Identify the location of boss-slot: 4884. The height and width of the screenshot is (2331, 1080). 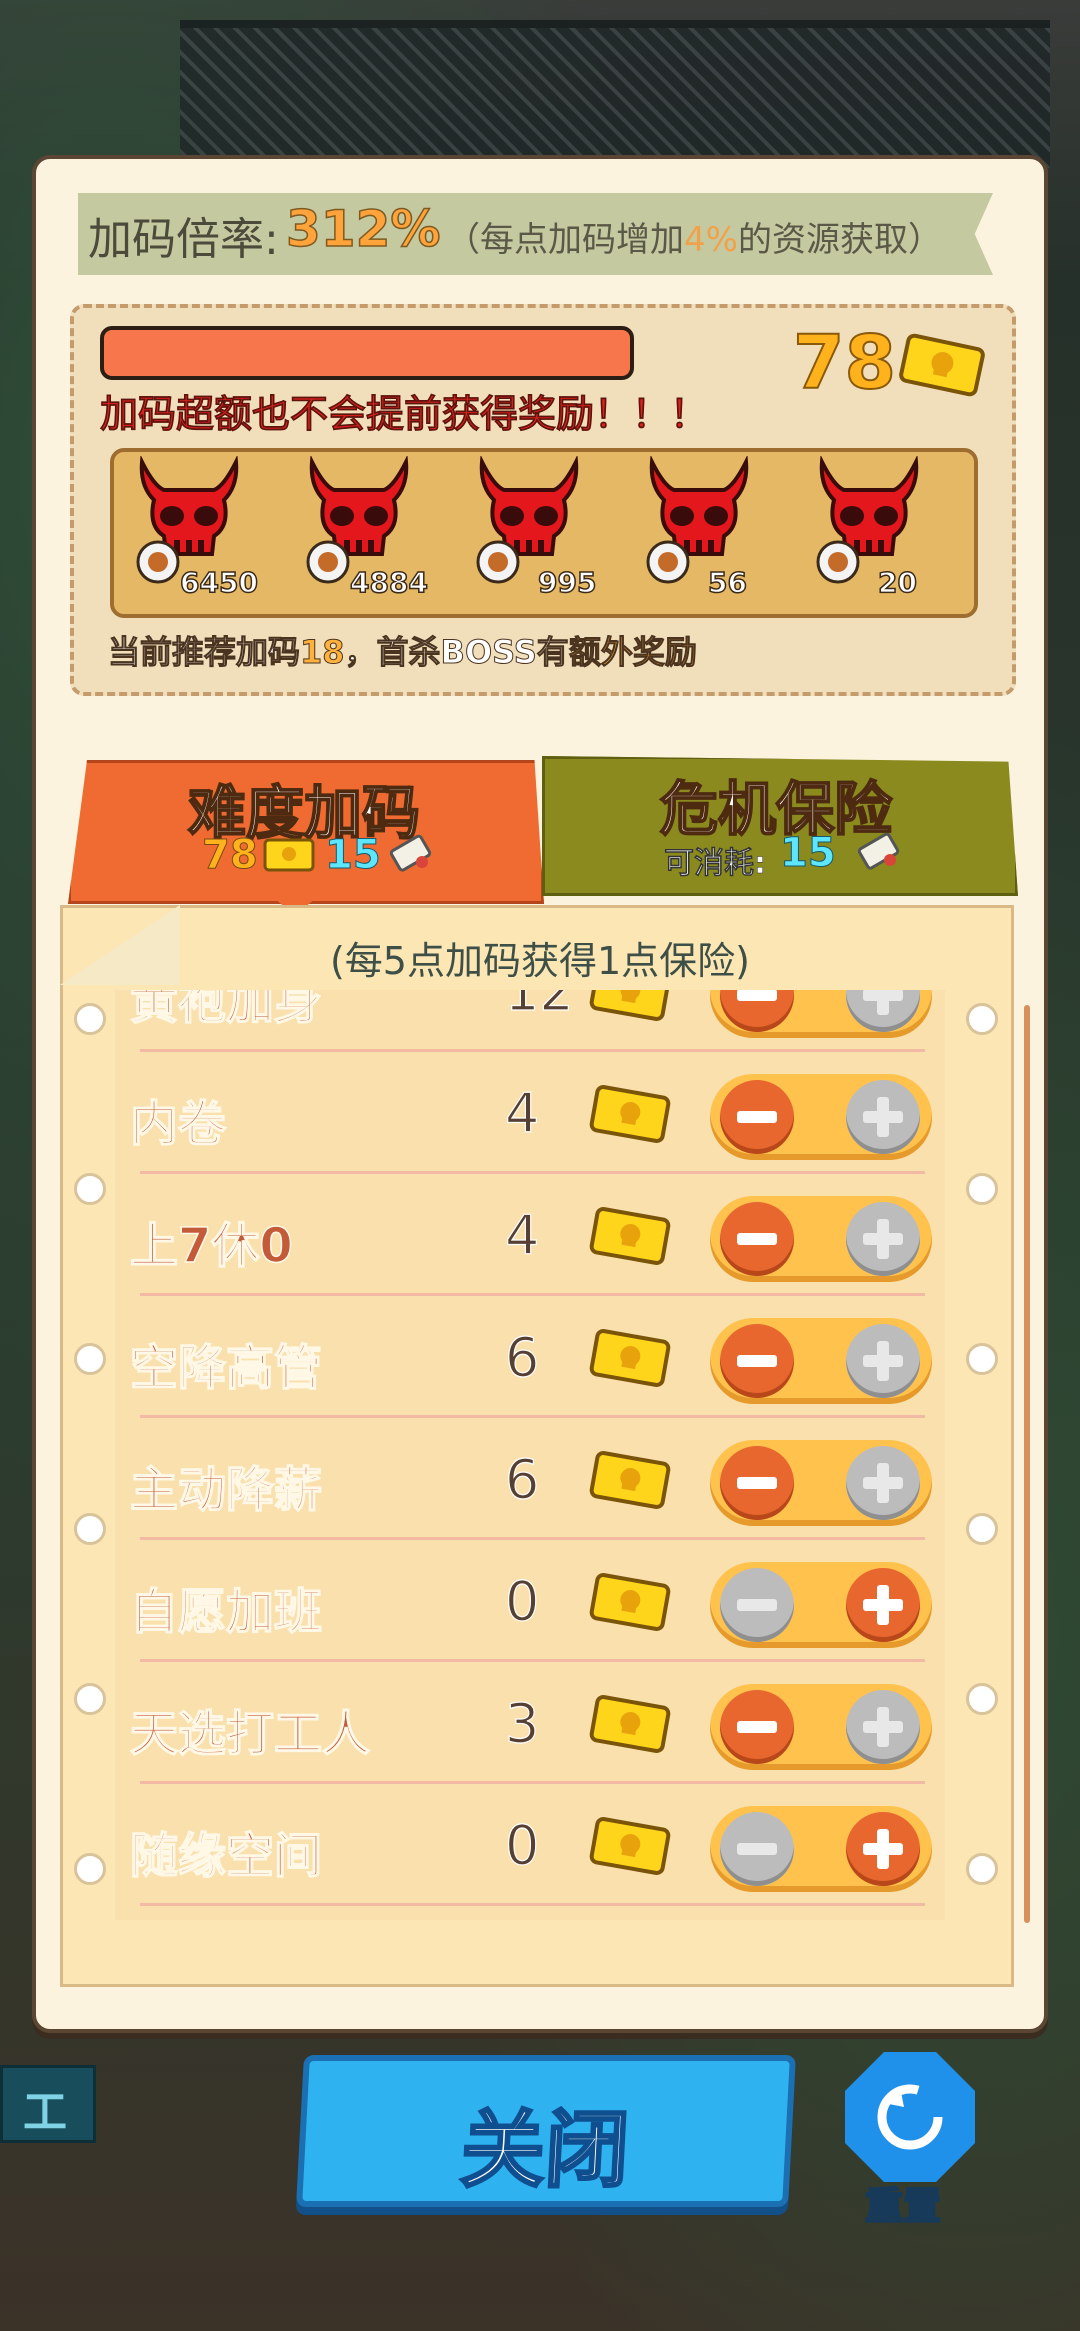
(363, 528).